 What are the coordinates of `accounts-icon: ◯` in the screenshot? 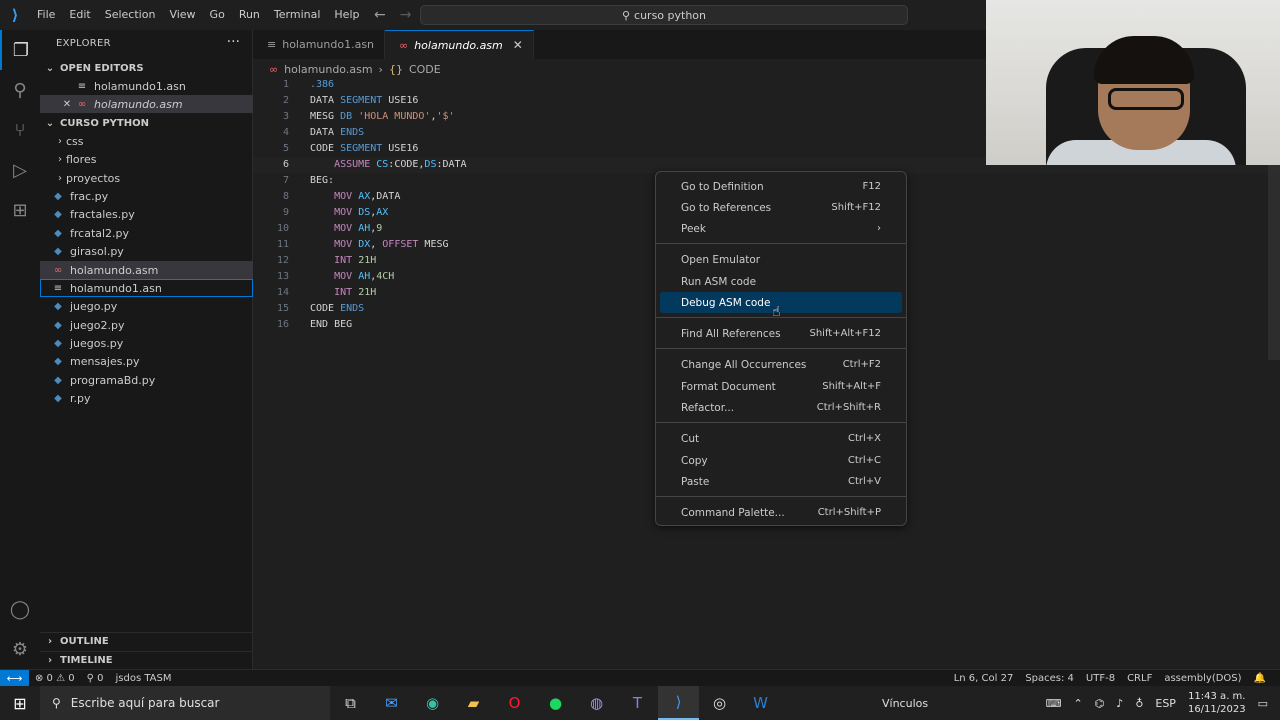 It's located at (20, 609).